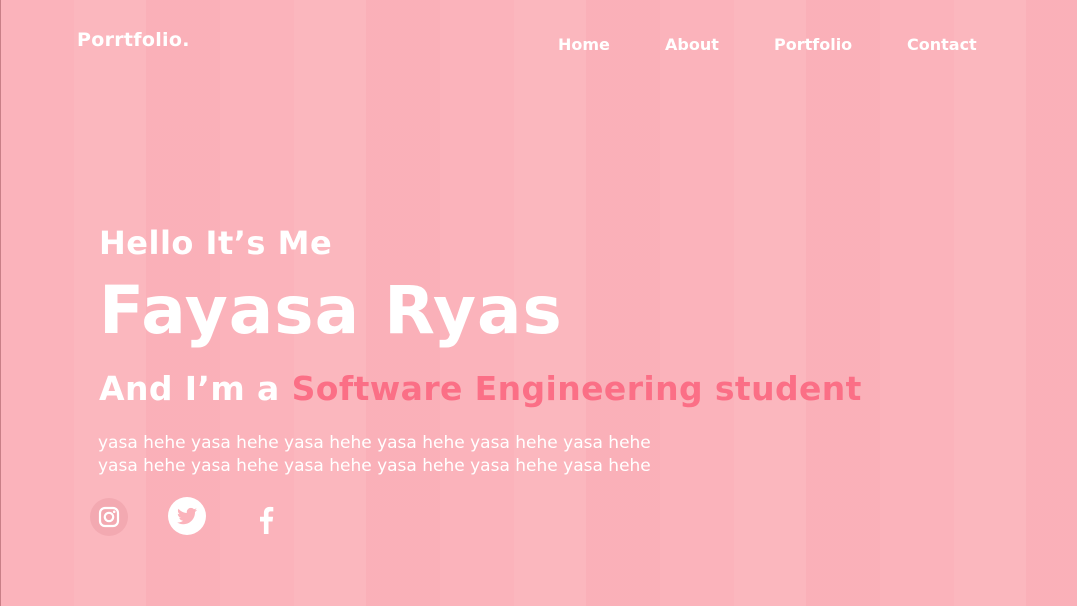 The image size is (1077, 606). Describe the element at coordinates (133, 40) in the screenshot. I see `site-logo: Porrtfolio.` at that location.